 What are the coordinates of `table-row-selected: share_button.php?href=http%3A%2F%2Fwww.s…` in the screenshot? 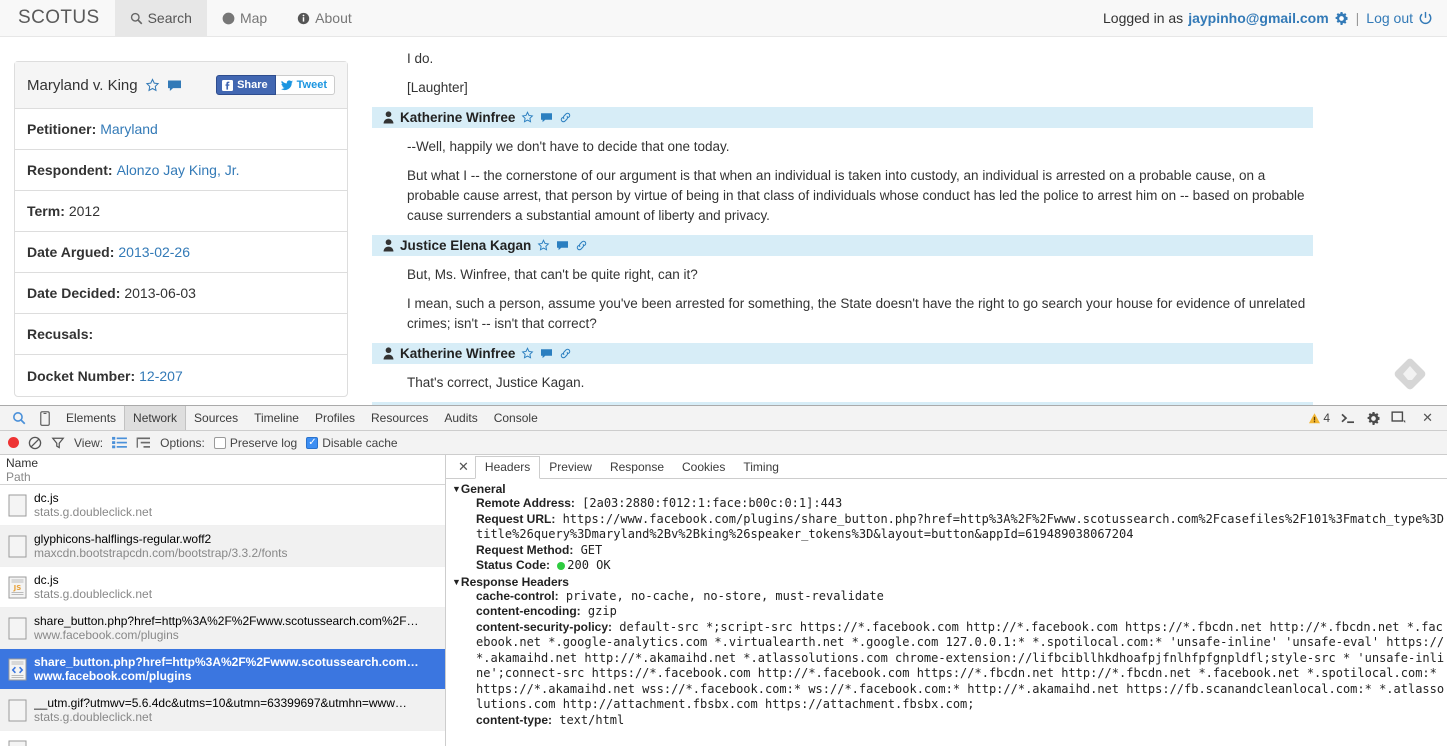 It's located at (222, 669).